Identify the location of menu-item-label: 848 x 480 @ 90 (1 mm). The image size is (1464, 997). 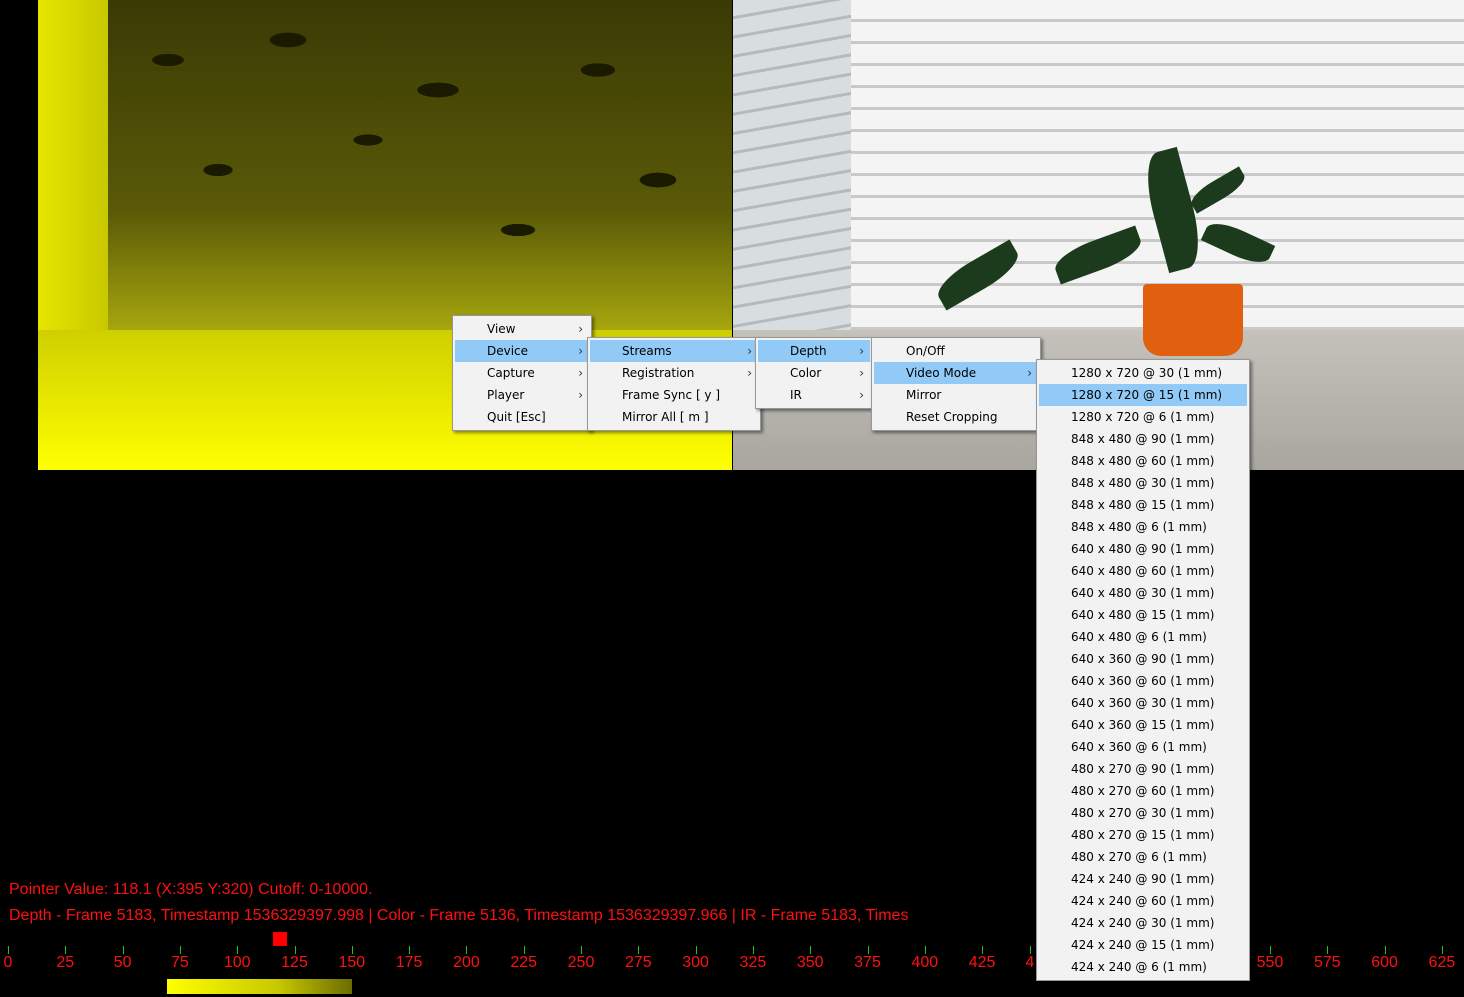
(1143, 439).